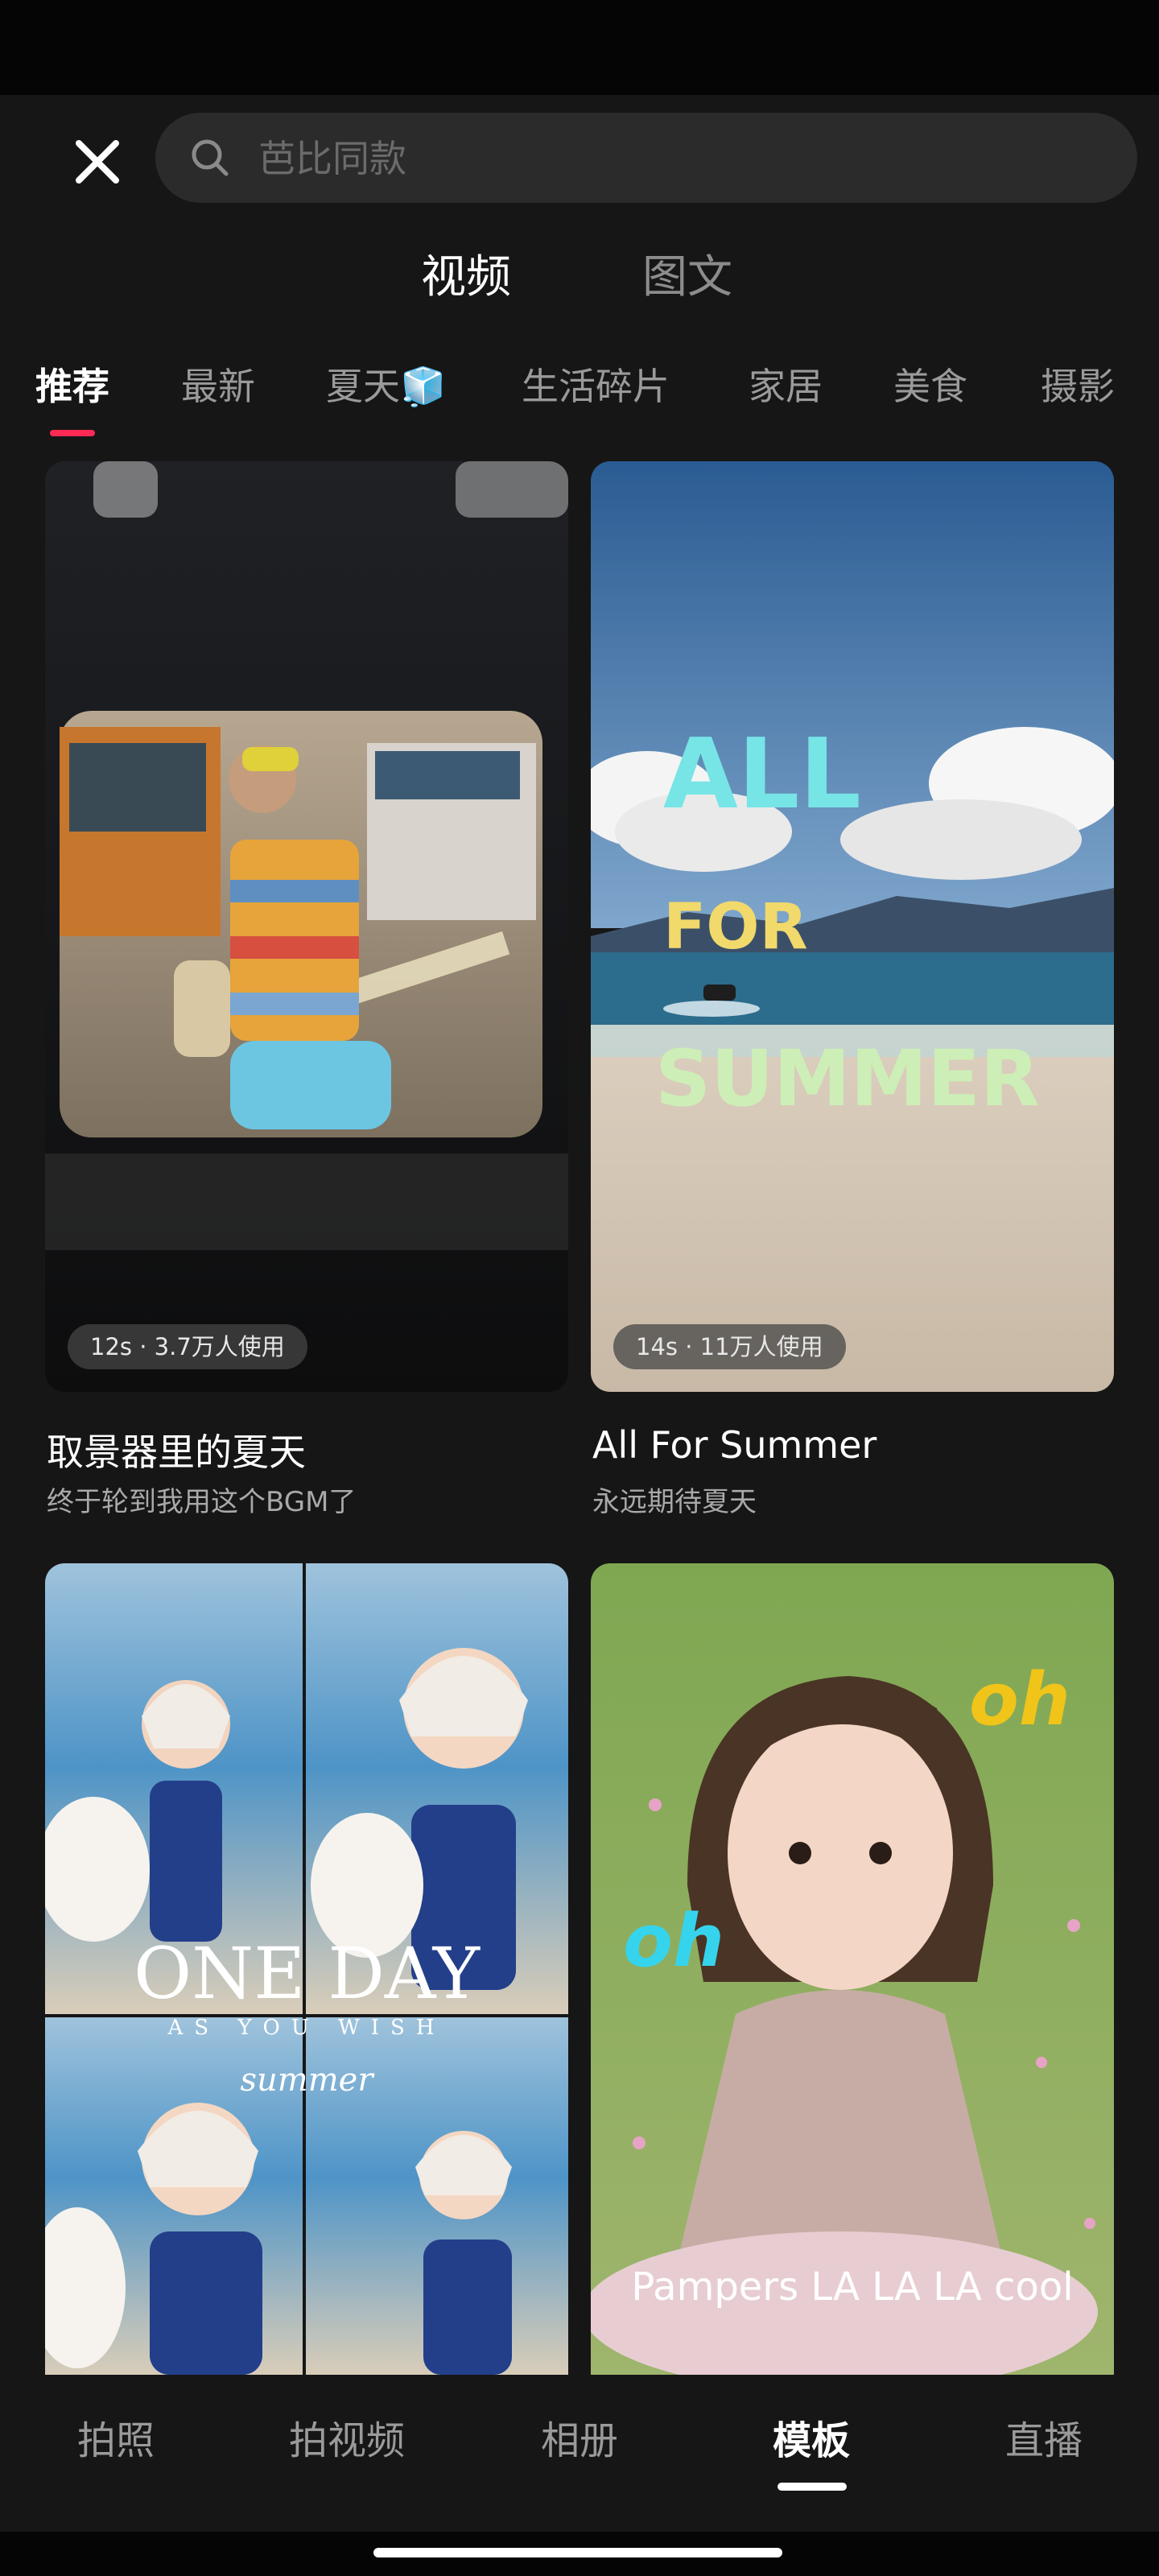  I want to click on usage-badge: 14s · 11万人使用, so click(729, 1346).